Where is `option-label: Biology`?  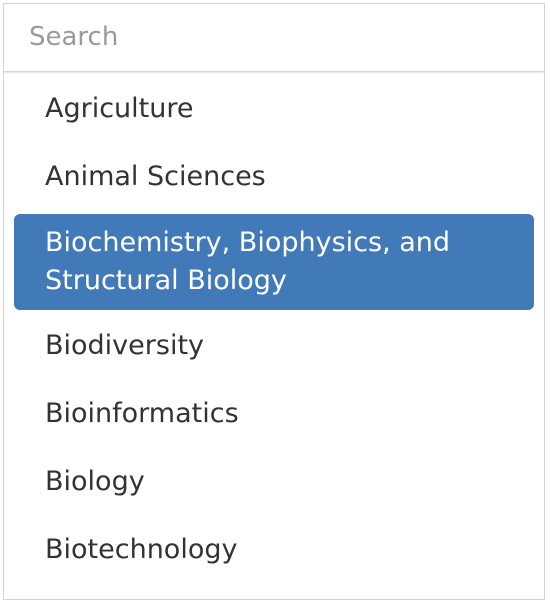
option-label: Biology is located at coordinates (95, 481).